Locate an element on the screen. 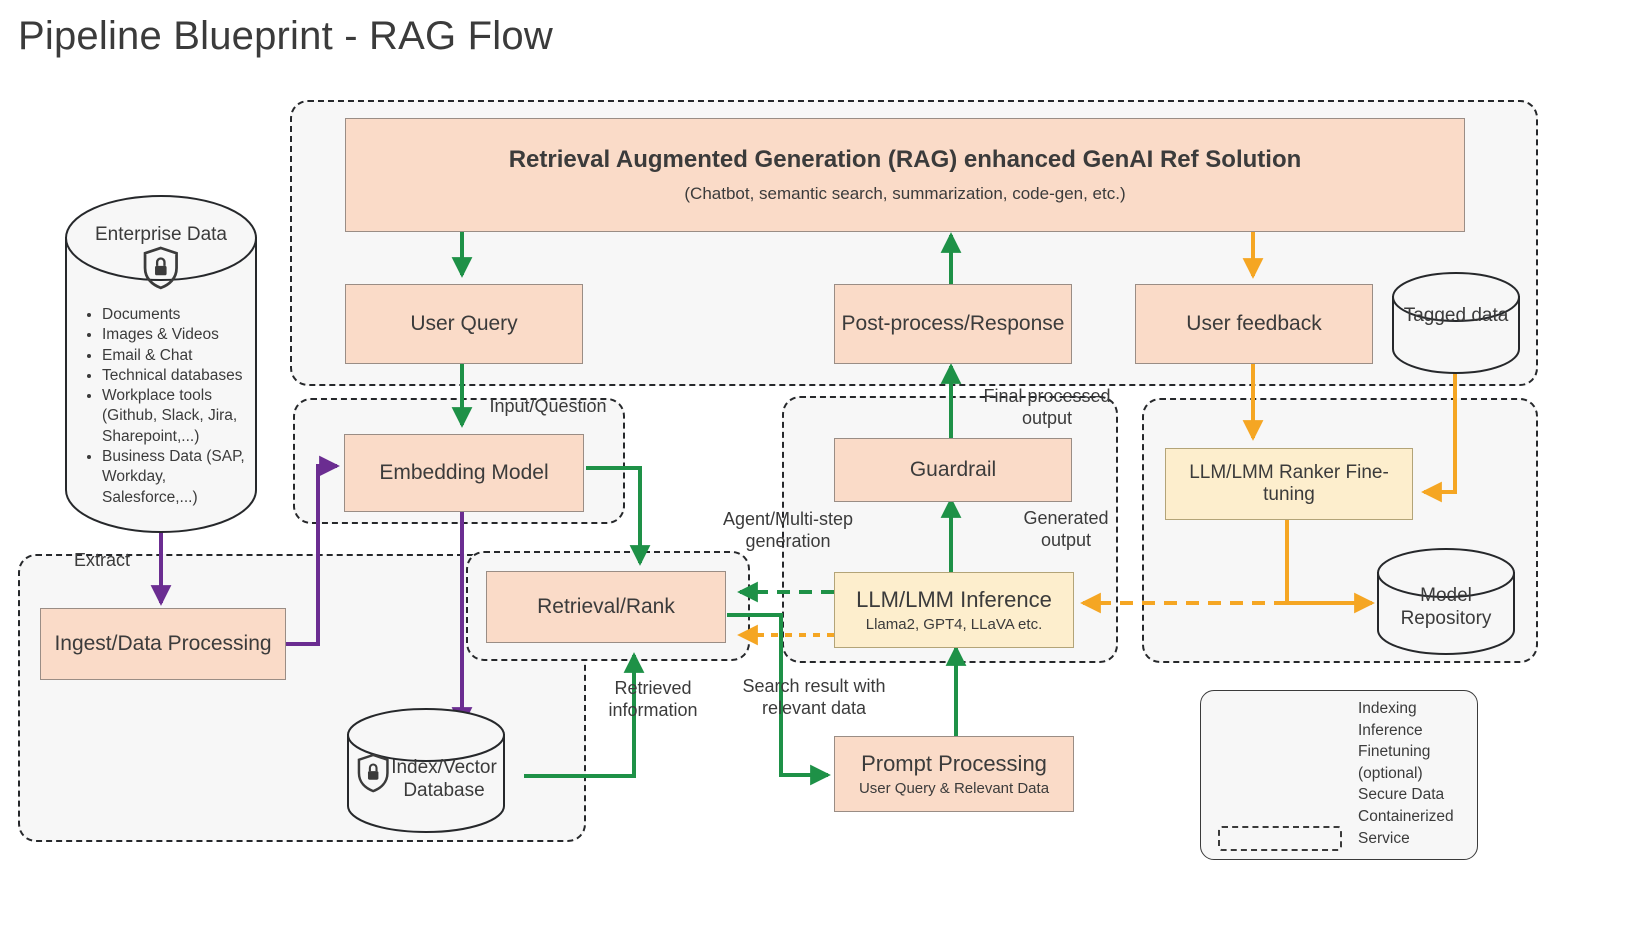 Image resolution: width=1648 pixels, height=927 pixels. post-process-response-box: Post-process/Response is located at coordinates (953, 324).